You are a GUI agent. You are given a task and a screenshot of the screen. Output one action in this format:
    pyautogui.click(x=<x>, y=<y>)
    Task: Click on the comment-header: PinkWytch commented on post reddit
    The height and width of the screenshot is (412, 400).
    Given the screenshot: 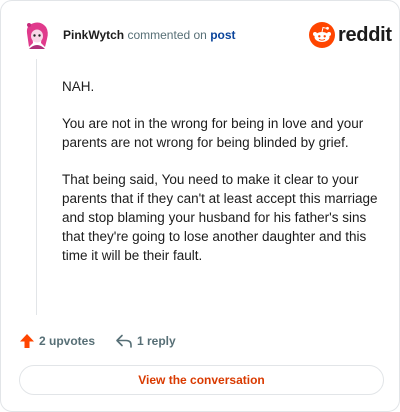 What is the action you would take?
    pyautogui.click(x=206, y=35)
    